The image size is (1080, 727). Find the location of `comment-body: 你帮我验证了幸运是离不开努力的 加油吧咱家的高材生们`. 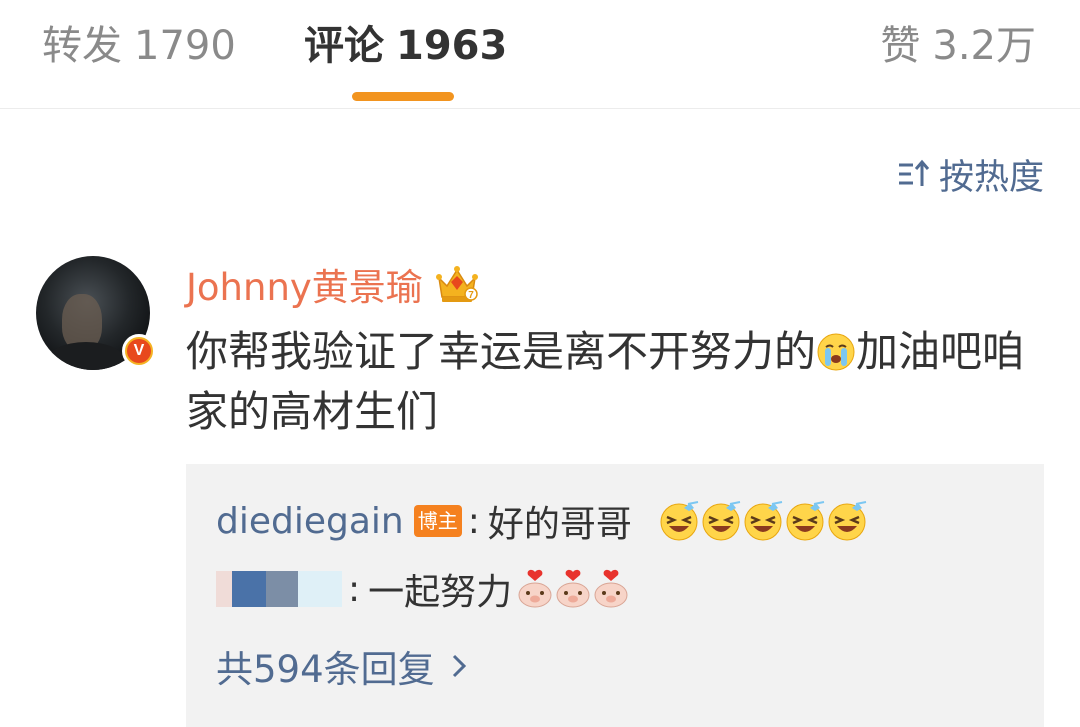

comment-body: 你帮我验证了幸运是离不开努力的 加油吧咱家的高材生们 is located at coordinates (611, 382).